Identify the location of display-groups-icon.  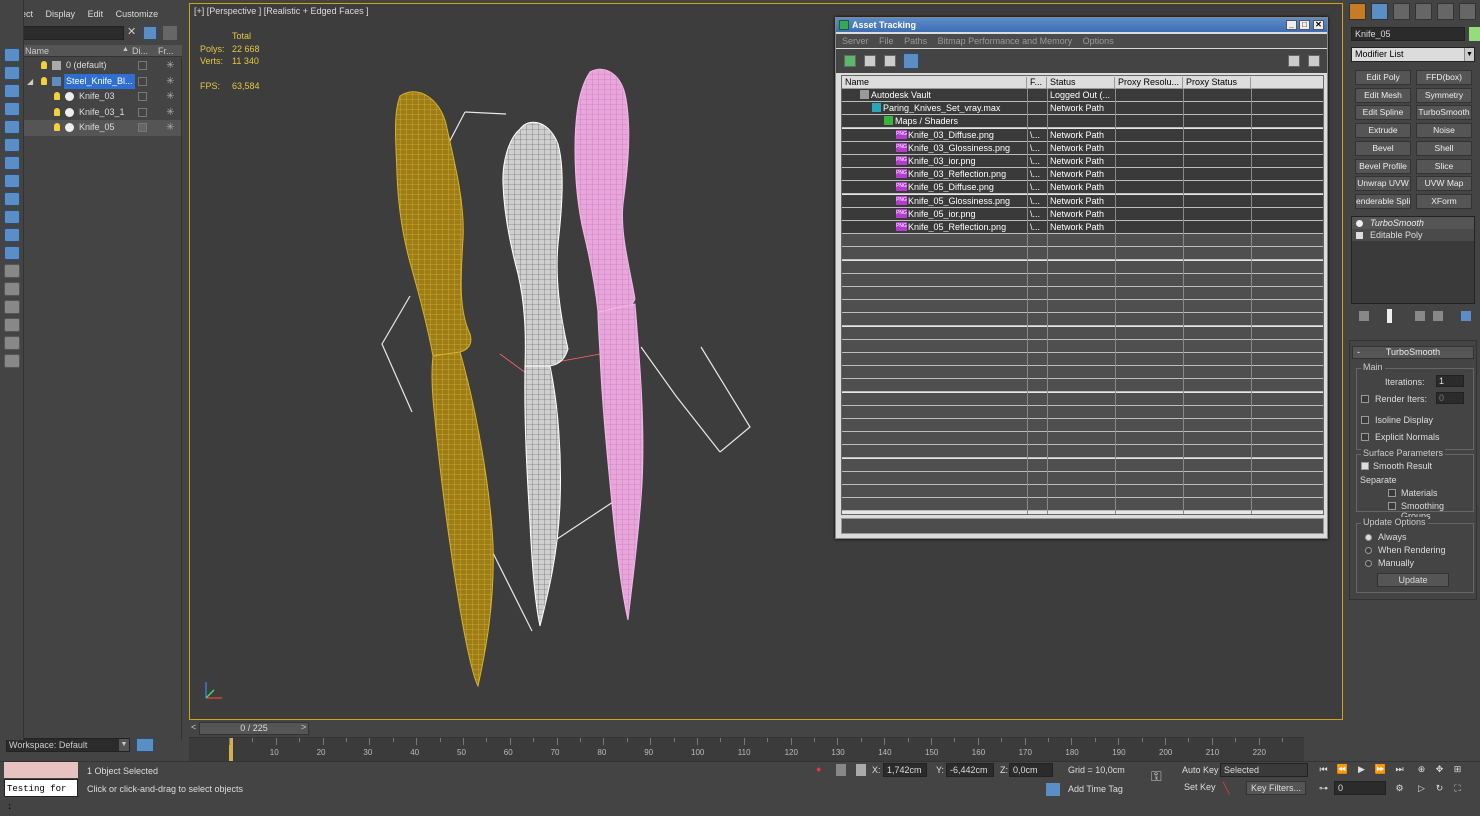
(12, 217).